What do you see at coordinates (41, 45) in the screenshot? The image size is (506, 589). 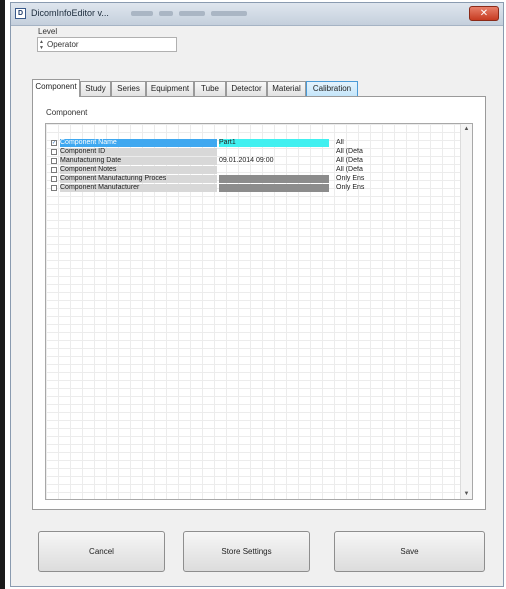 I see `spin-arrows-icon: ▲ ▼` at bounding box center [41, 45].